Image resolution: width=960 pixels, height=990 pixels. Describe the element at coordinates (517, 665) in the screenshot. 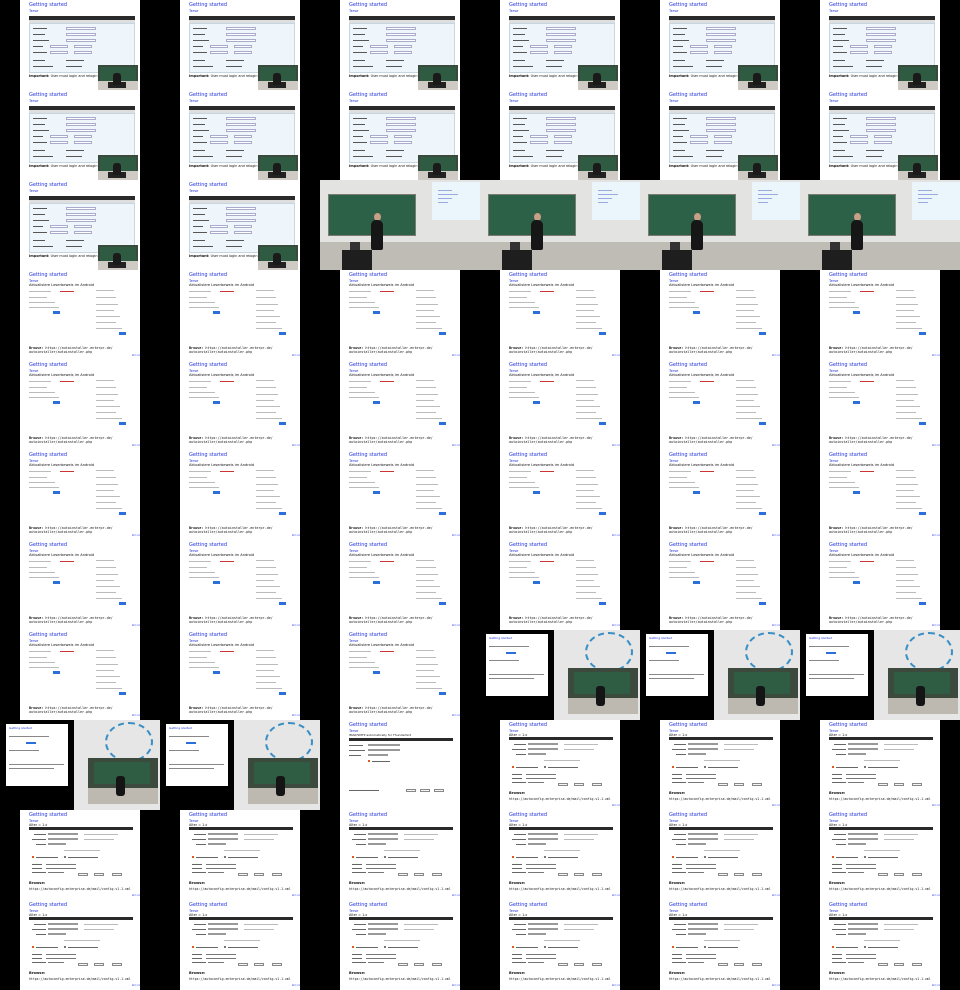

I see `slide-page: Getting started` at that location.